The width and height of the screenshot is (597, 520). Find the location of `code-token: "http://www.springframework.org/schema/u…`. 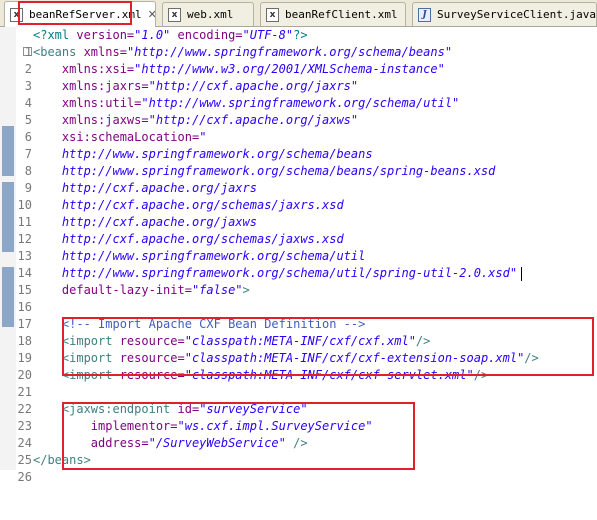

code-token: "http://www.springframework.org/schema/u… is located at coordinates (300, 103).